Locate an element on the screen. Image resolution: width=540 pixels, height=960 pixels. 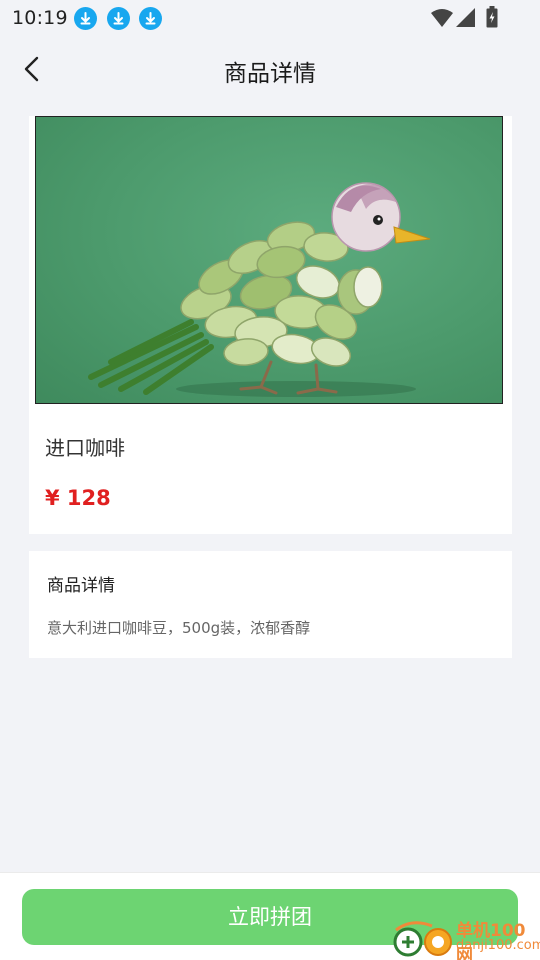
status-time: 10:19 is located at coordinates (40, 18).